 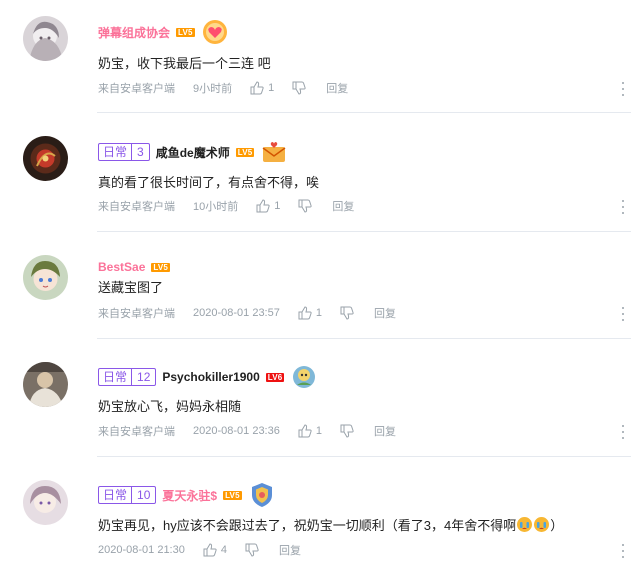 I want to click on comment-meta: 来自安卓客户端 2020-08-01 23:36 1 回复, so click(x=247, y=431).